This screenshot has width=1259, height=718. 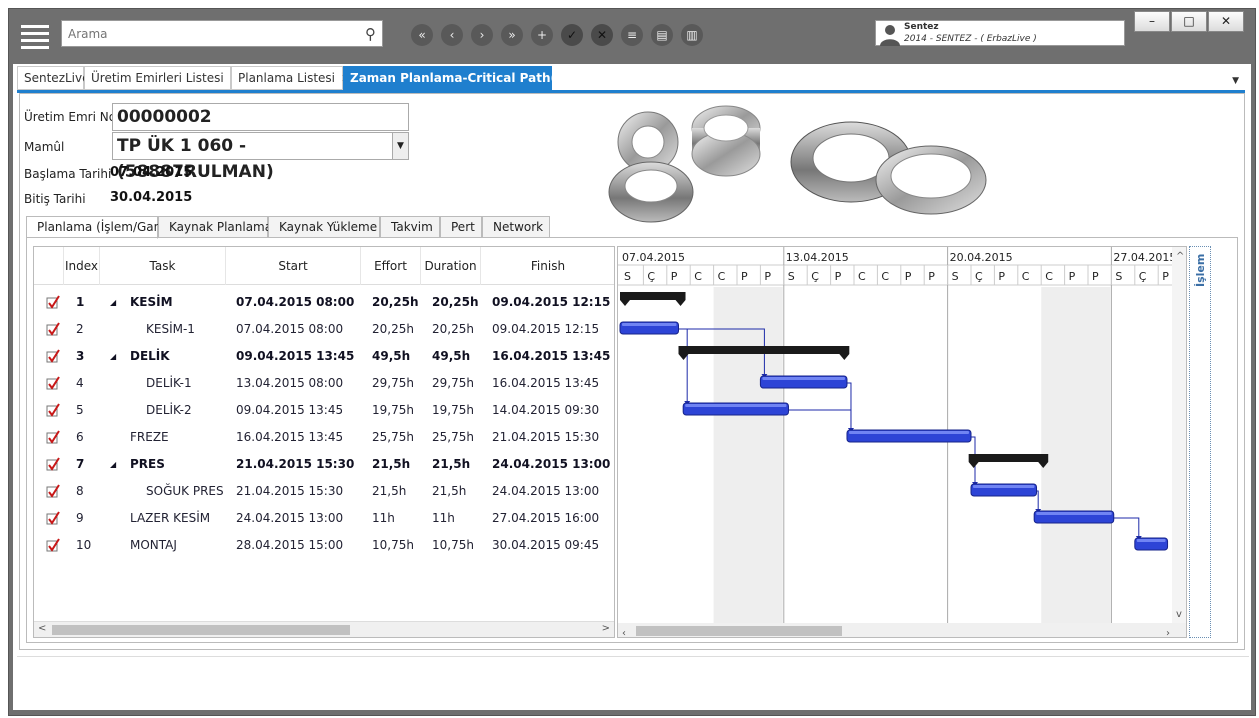 What do you see at coordinates (215, 227) in the screenshot?
I see `tab-kaynak-planlama: Kaynak Planlama` at bounding box center [215, 227].